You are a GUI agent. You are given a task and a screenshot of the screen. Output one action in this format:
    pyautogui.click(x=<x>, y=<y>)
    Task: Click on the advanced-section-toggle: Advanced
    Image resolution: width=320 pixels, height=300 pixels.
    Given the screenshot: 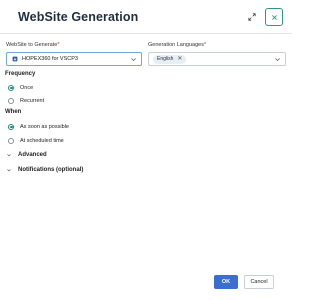 What is the action you would take?
    pyautogui.click(x=26, y=154)
    